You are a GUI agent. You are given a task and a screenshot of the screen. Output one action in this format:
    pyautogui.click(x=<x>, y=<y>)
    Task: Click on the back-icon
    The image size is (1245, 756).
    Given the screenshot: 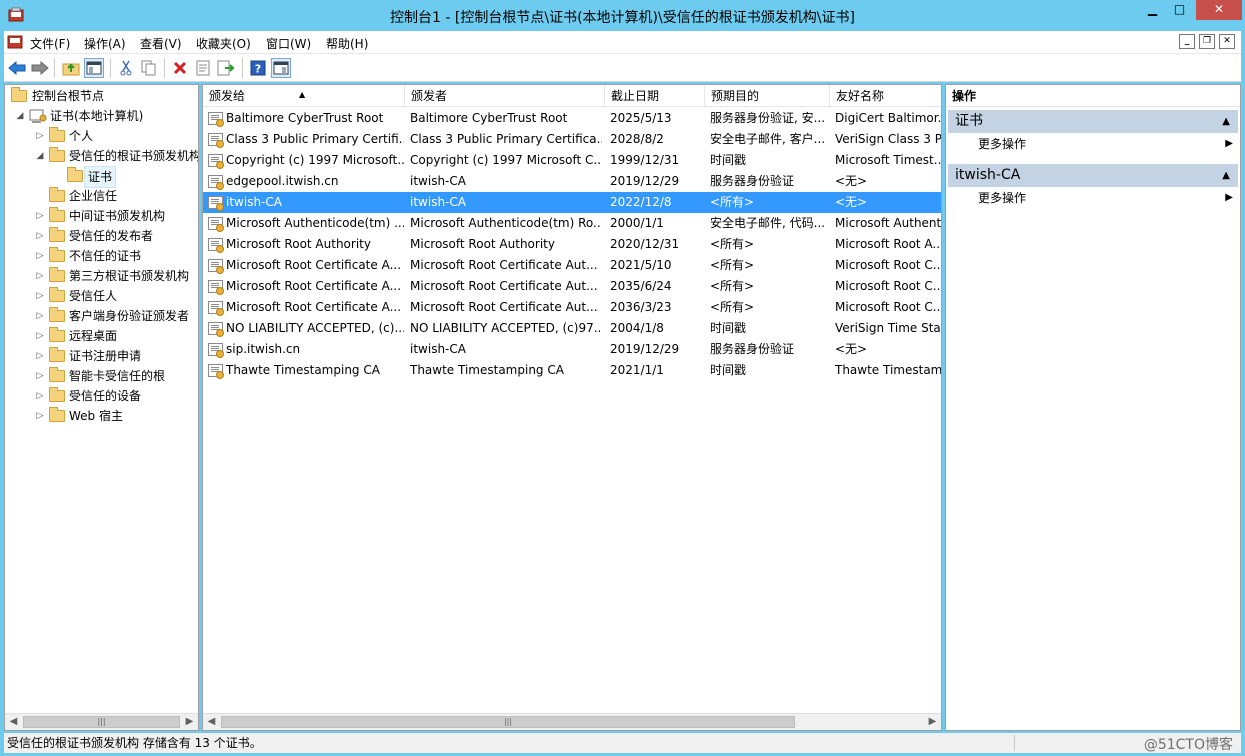 What is the action you would take?
    pyautogui.click(x=17, y=68)
    